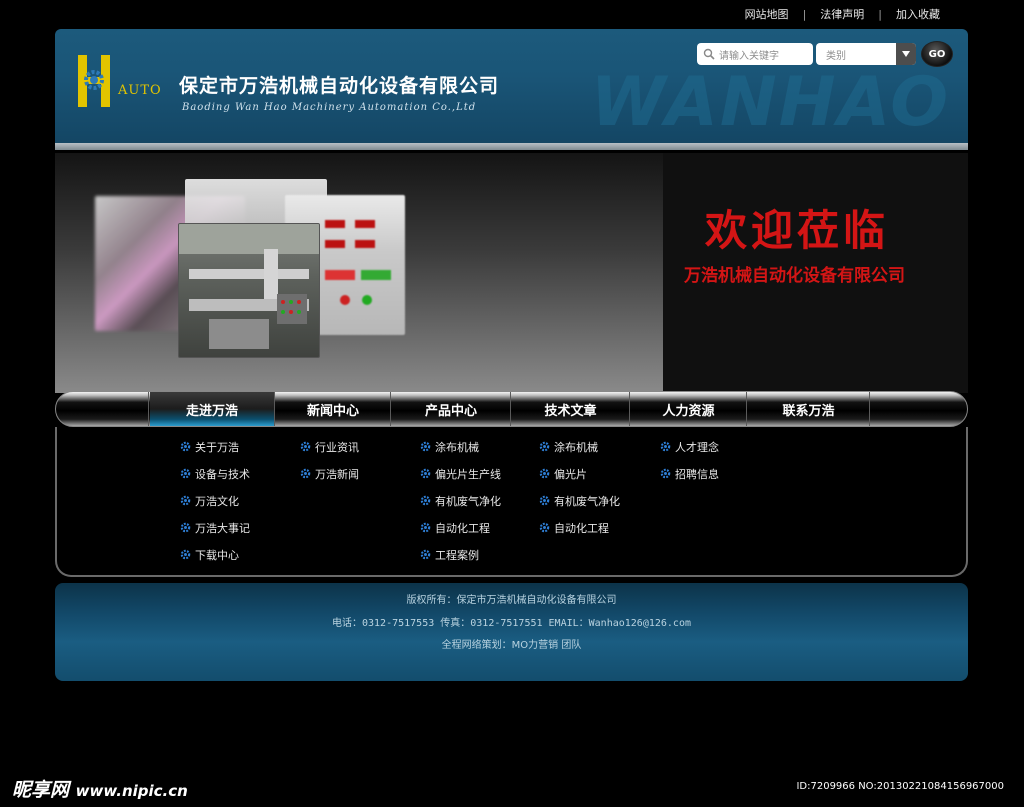 This screenshot has width=1024, height=807. What do you see at coordinates (468, 474) in the screenshot?
I see `submenu-item-label: 偏光片生产线` at bounding box center [468, 474].